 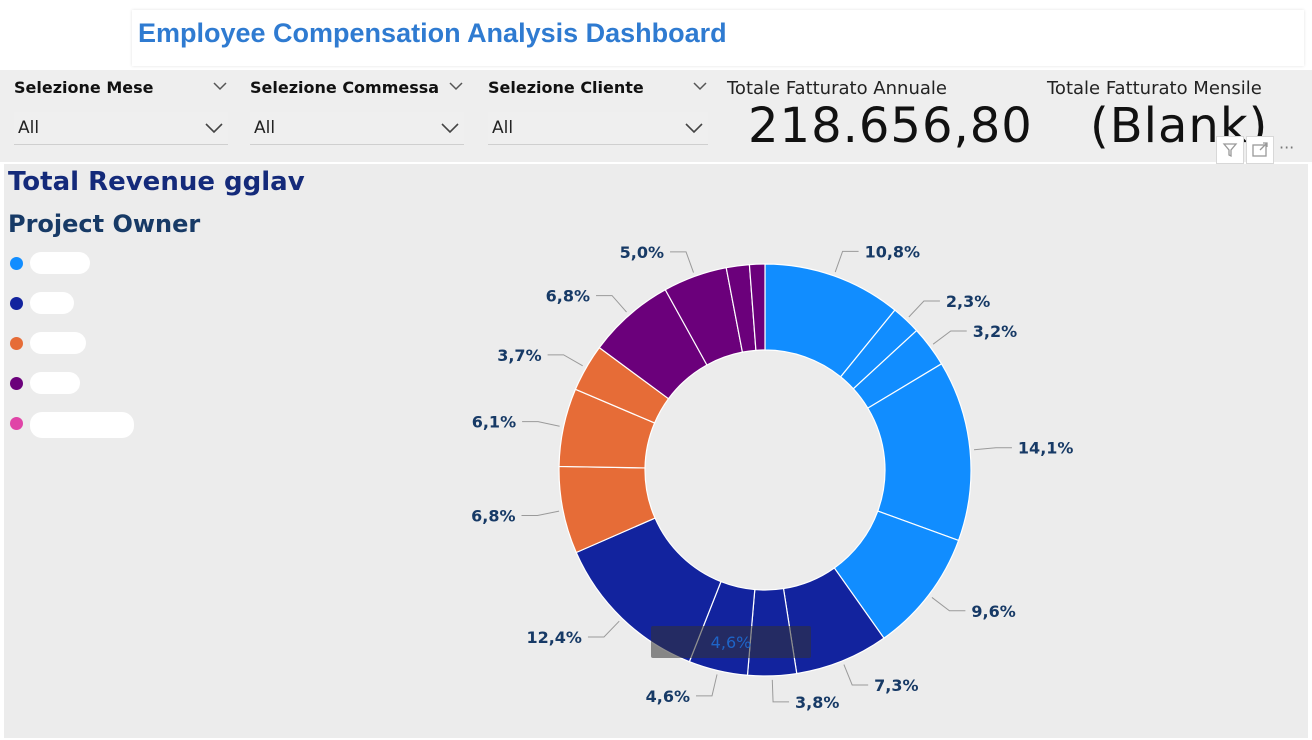 What do you see at coordinates (104, 224) in the screenshot?
I see `legend-title: Project Owner` at bounding box center [104, 224].